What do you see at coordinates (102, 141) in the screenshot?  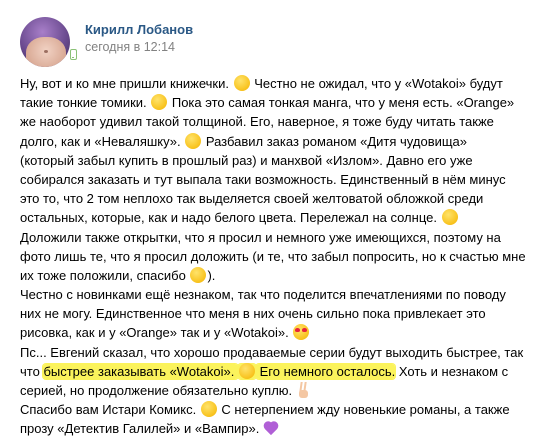 I see `text-span: долго, как и «Неваляшку».` at bounding box center [102, 141].